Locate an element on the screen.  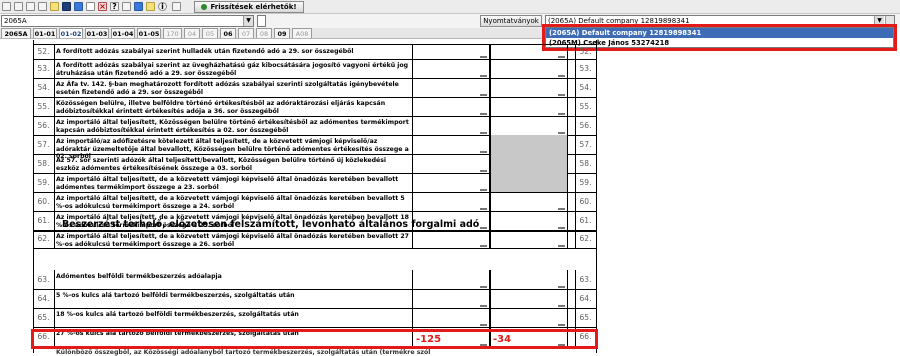
next-icon is located at coordinates (176, 6).